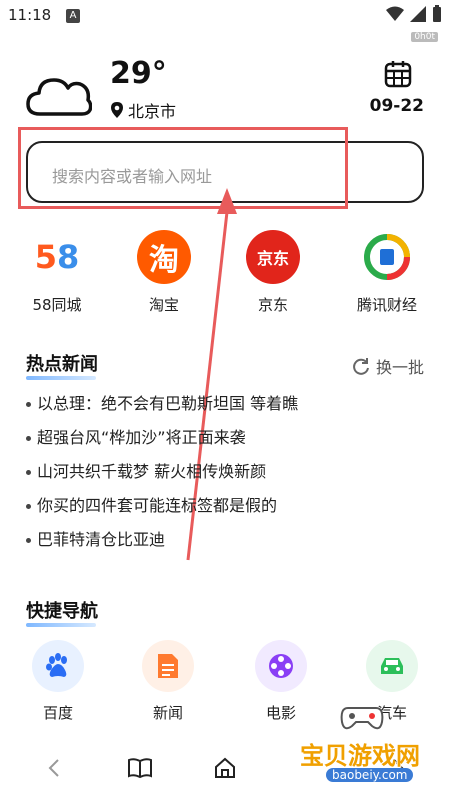  Describe the element at coordinates (399, 367) in the screenshot. I see `refresh-label: 换一批` at that location.